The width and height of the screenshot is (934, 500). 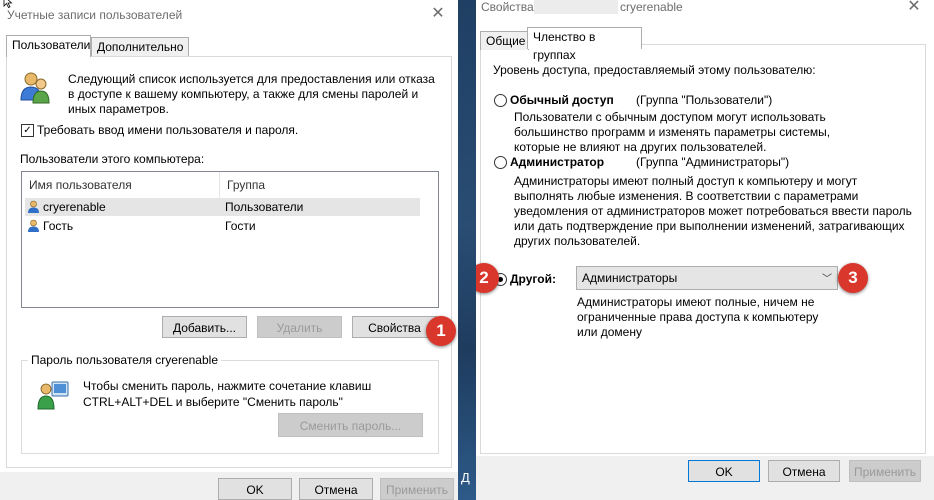 I want to click on column-divider, so click(x=219, y=185).